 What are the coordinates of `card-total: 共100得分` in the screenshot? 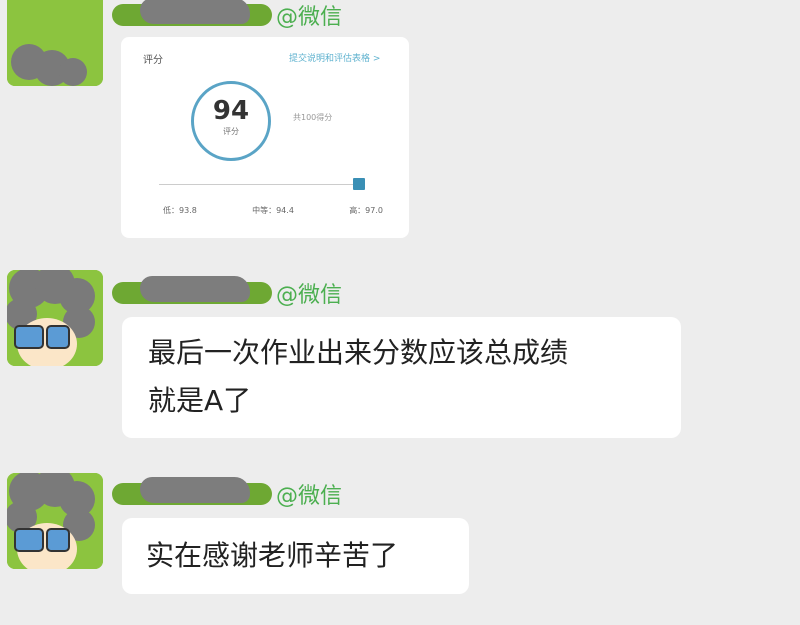 It's located at (313, 117).